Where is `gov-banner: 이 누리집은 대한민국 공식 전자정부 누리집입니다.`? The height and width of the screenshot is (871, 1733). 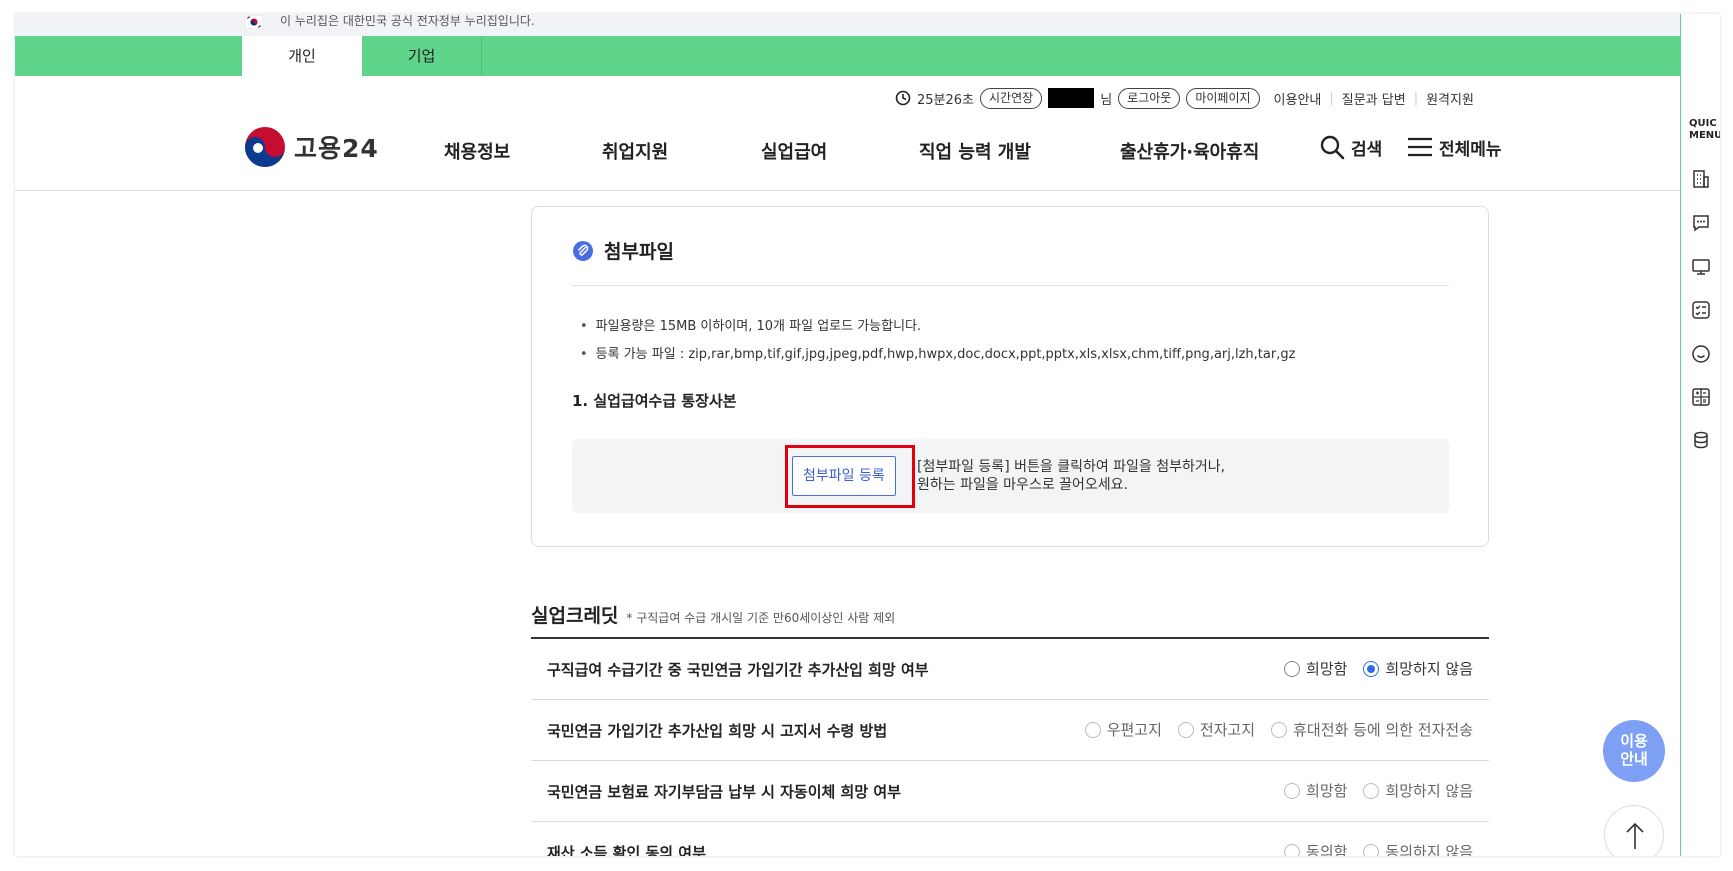 gov-banner: 이 누리집은 대한민국 공식 전자정부 누리집입니다. is located at coordinates (847, 25).